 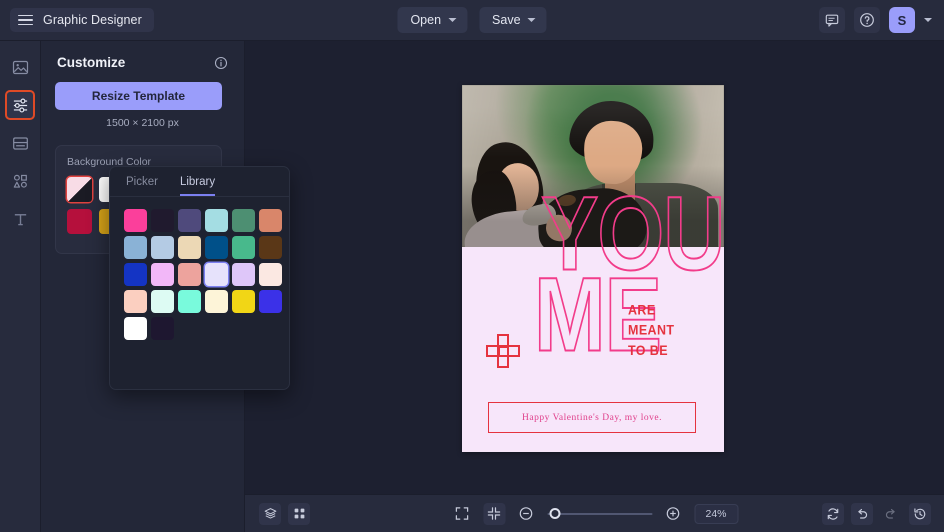 I want to click on grid-button, so click(x=299, y=513).